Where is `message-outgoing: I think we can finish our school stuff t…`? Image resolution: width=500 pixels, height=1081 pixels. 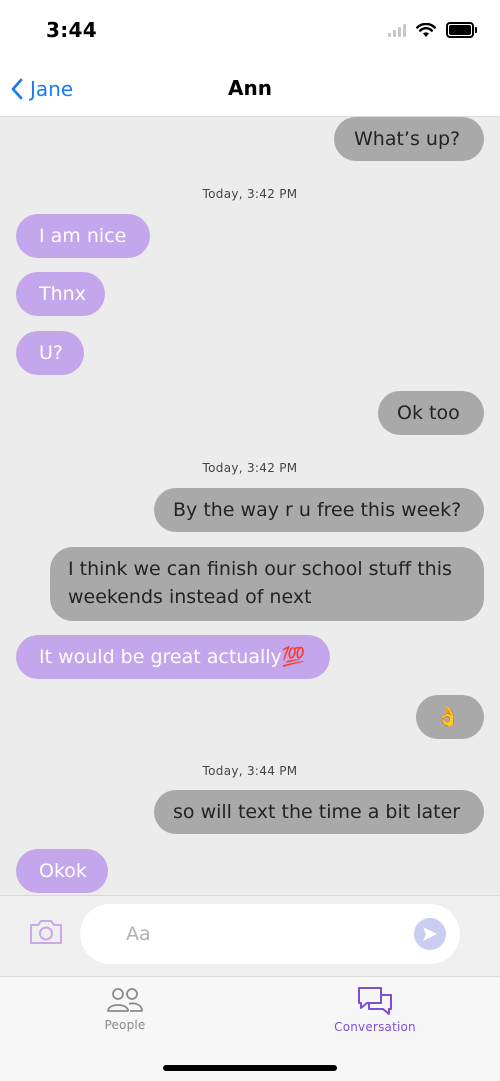 message-outgoing: I think we can finish our school stuff t… is located at coordinates (267, 584).